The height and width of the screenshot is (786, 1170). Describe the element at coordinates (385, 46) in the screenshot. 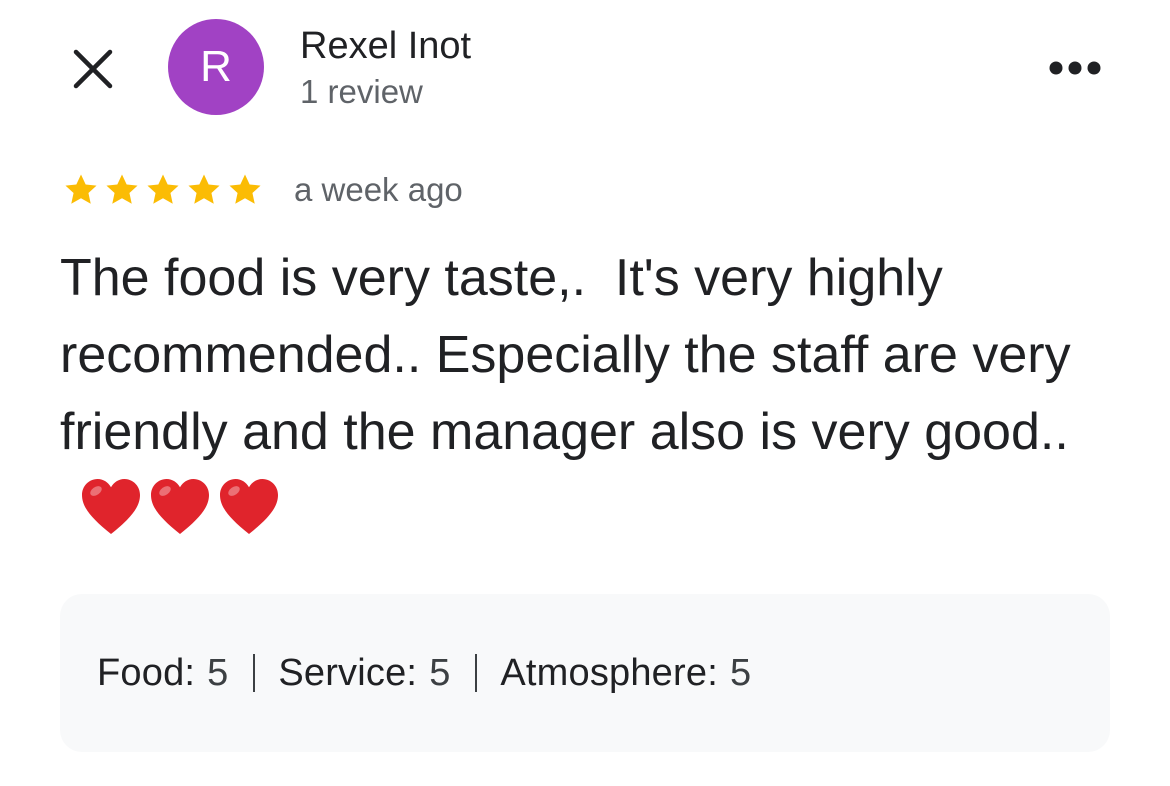

I see `reviewer-name: Rexel Inot` at that location.